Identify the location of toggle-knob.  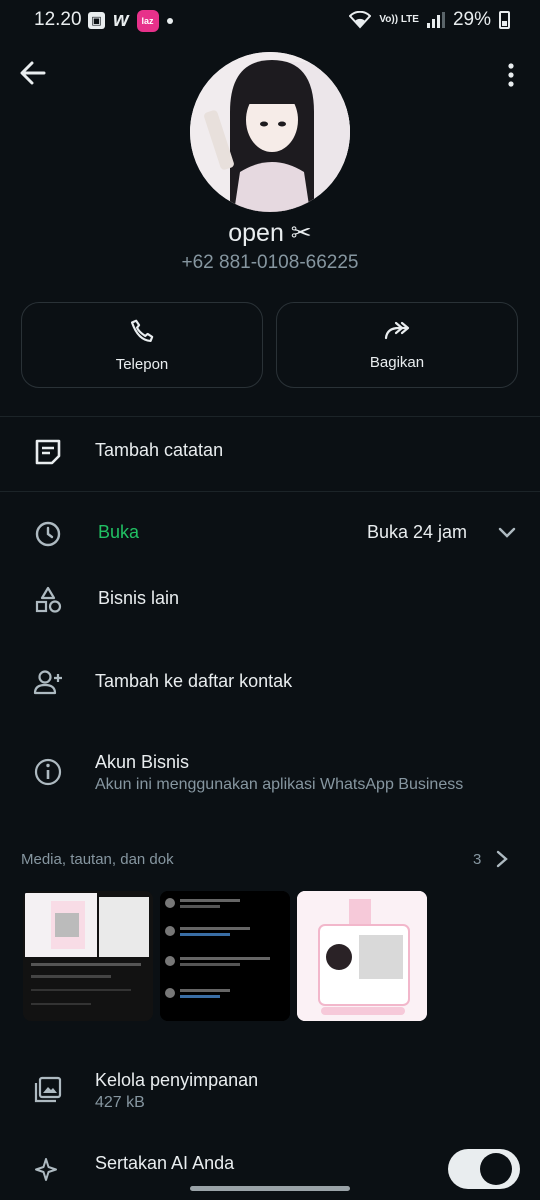
(496, 1169).